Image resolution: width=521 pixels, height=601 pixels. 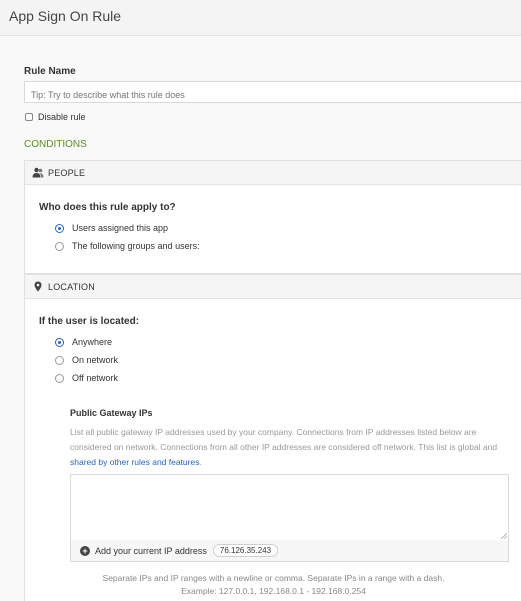 I want to click on people-panel-header: PEOPLE, so click(x=273, y=173).